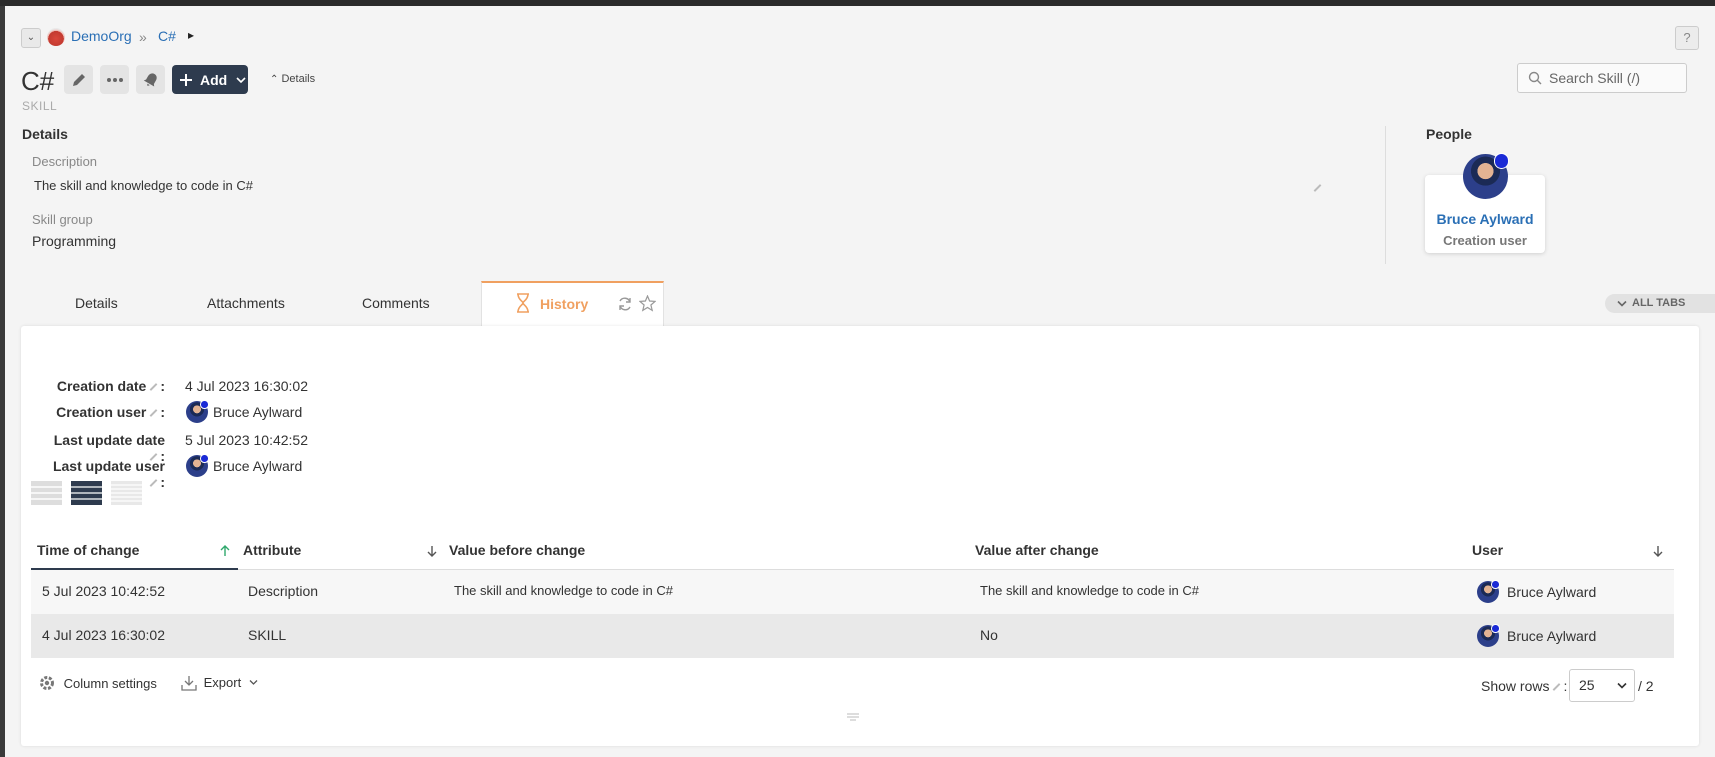  Describe the element at coordinates (989, 635) in the screenshot. I see `cell-after: No` at that location.